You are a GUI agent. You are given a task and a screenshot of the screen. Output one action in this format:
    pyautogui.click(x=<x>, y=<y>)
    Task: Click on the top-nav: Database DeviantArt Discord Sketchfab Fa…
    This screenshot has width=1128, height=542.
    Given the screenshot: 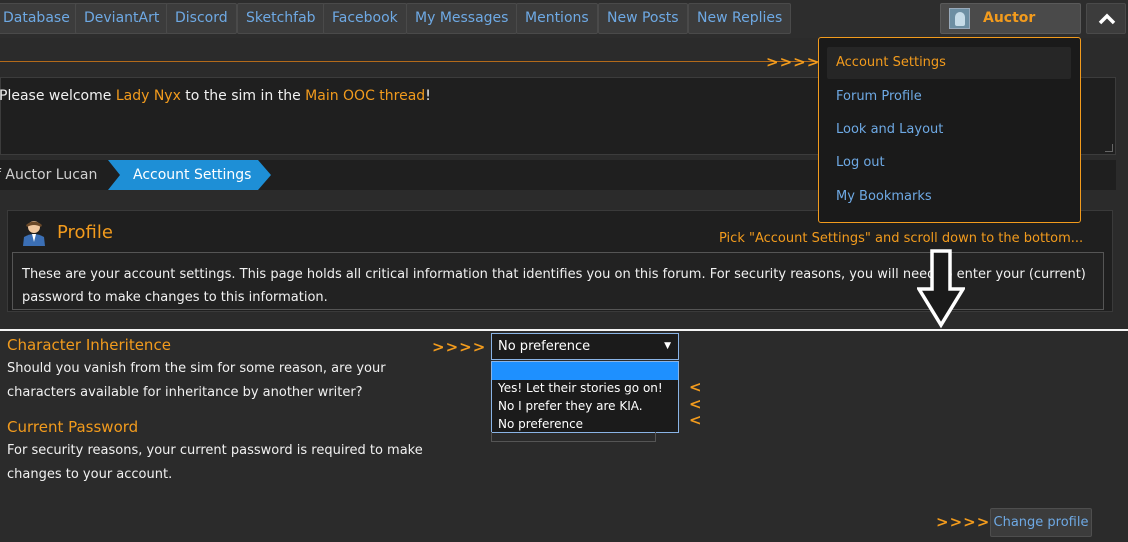 What is the action you would take?
    pyautogui.click(x=564, y=27)
    